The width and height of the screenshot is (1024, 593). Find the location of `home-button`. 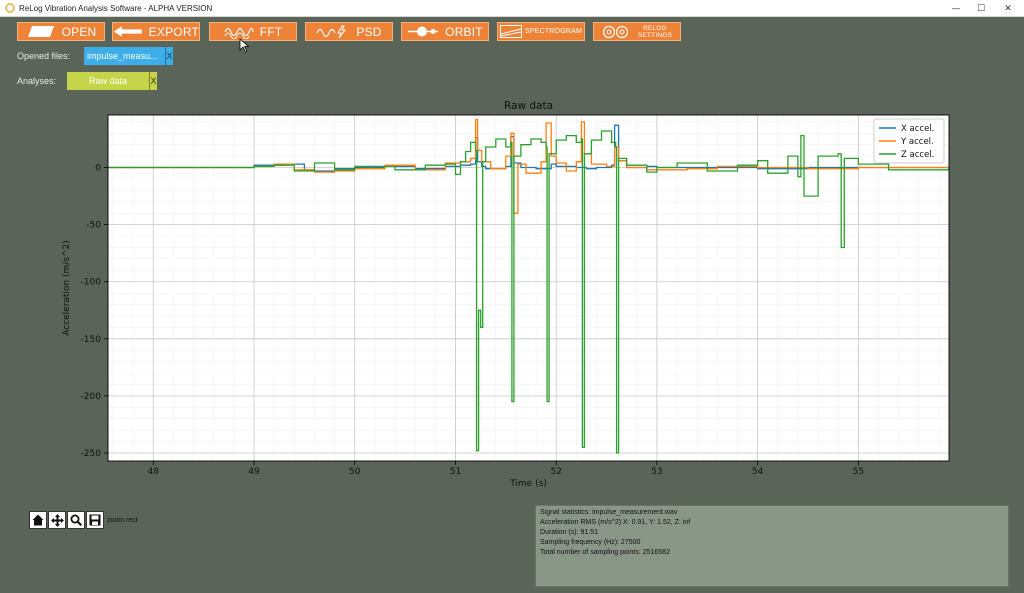

home-button is located at coordinates (38, 520).